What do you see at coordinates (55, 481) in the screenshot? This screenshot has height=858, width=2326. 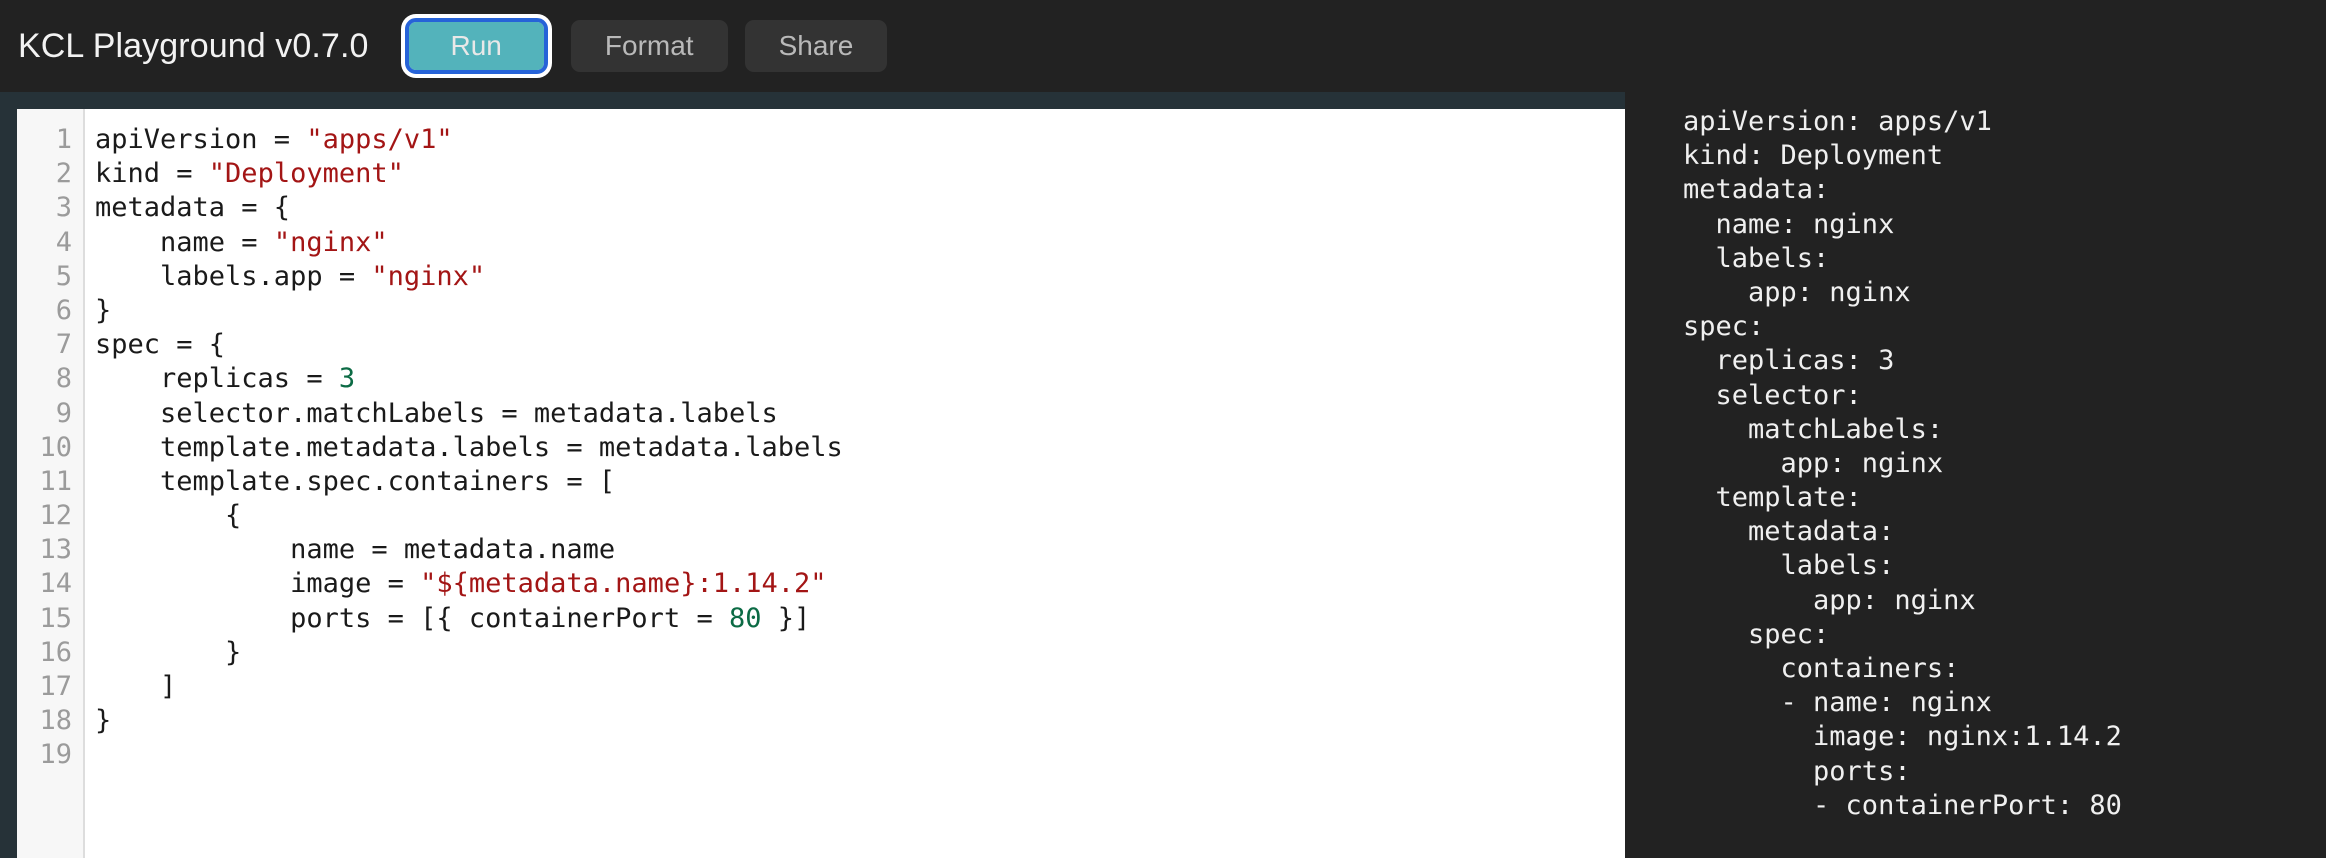 I see `line-number: 11` at bounding box center [55, 481].